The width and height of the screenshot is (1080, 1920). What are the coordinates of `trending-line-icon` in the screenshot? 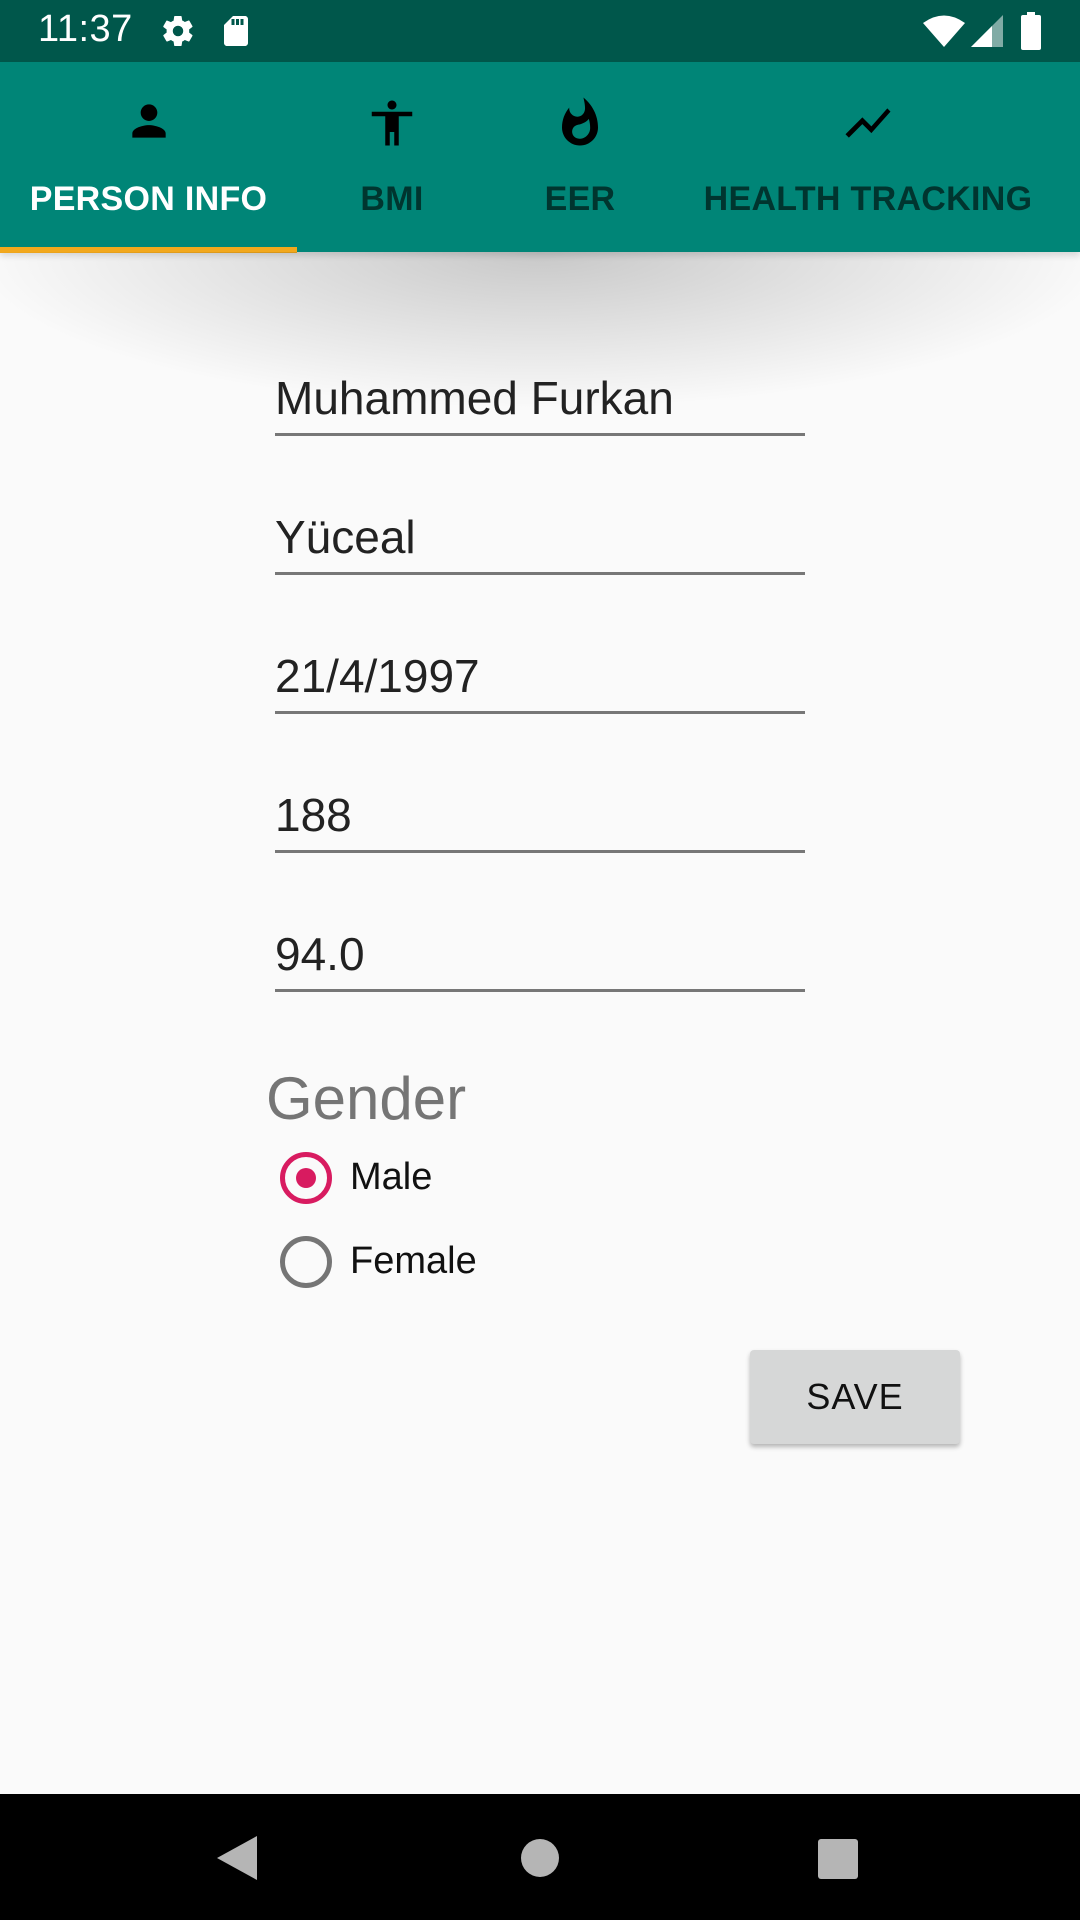 It's located at (868, 125).